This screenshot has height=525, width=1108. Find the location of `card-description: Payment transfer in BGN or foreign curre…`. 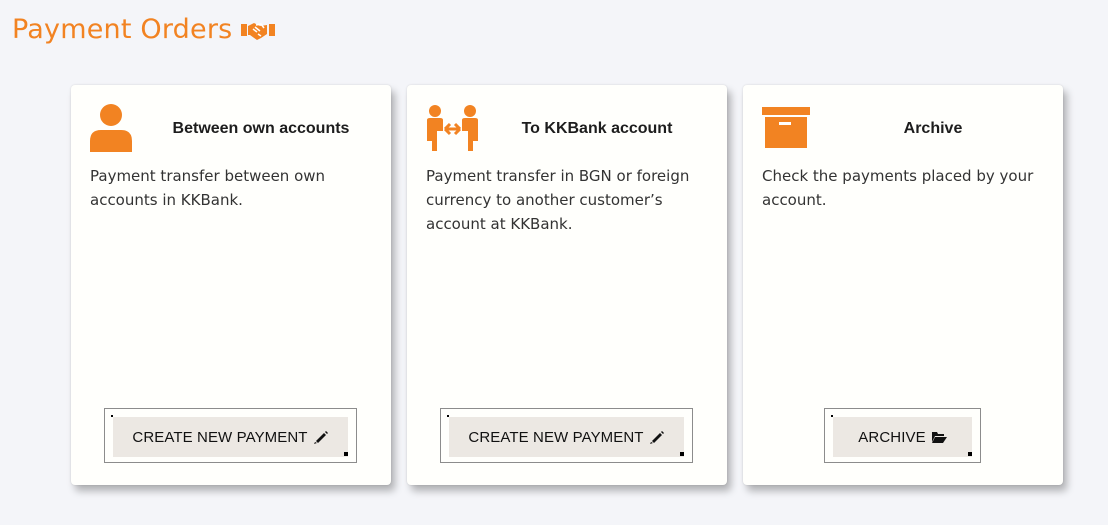

card-description: Payment transfer in BGN or foreign curre… is located at coordinates (558, 200).